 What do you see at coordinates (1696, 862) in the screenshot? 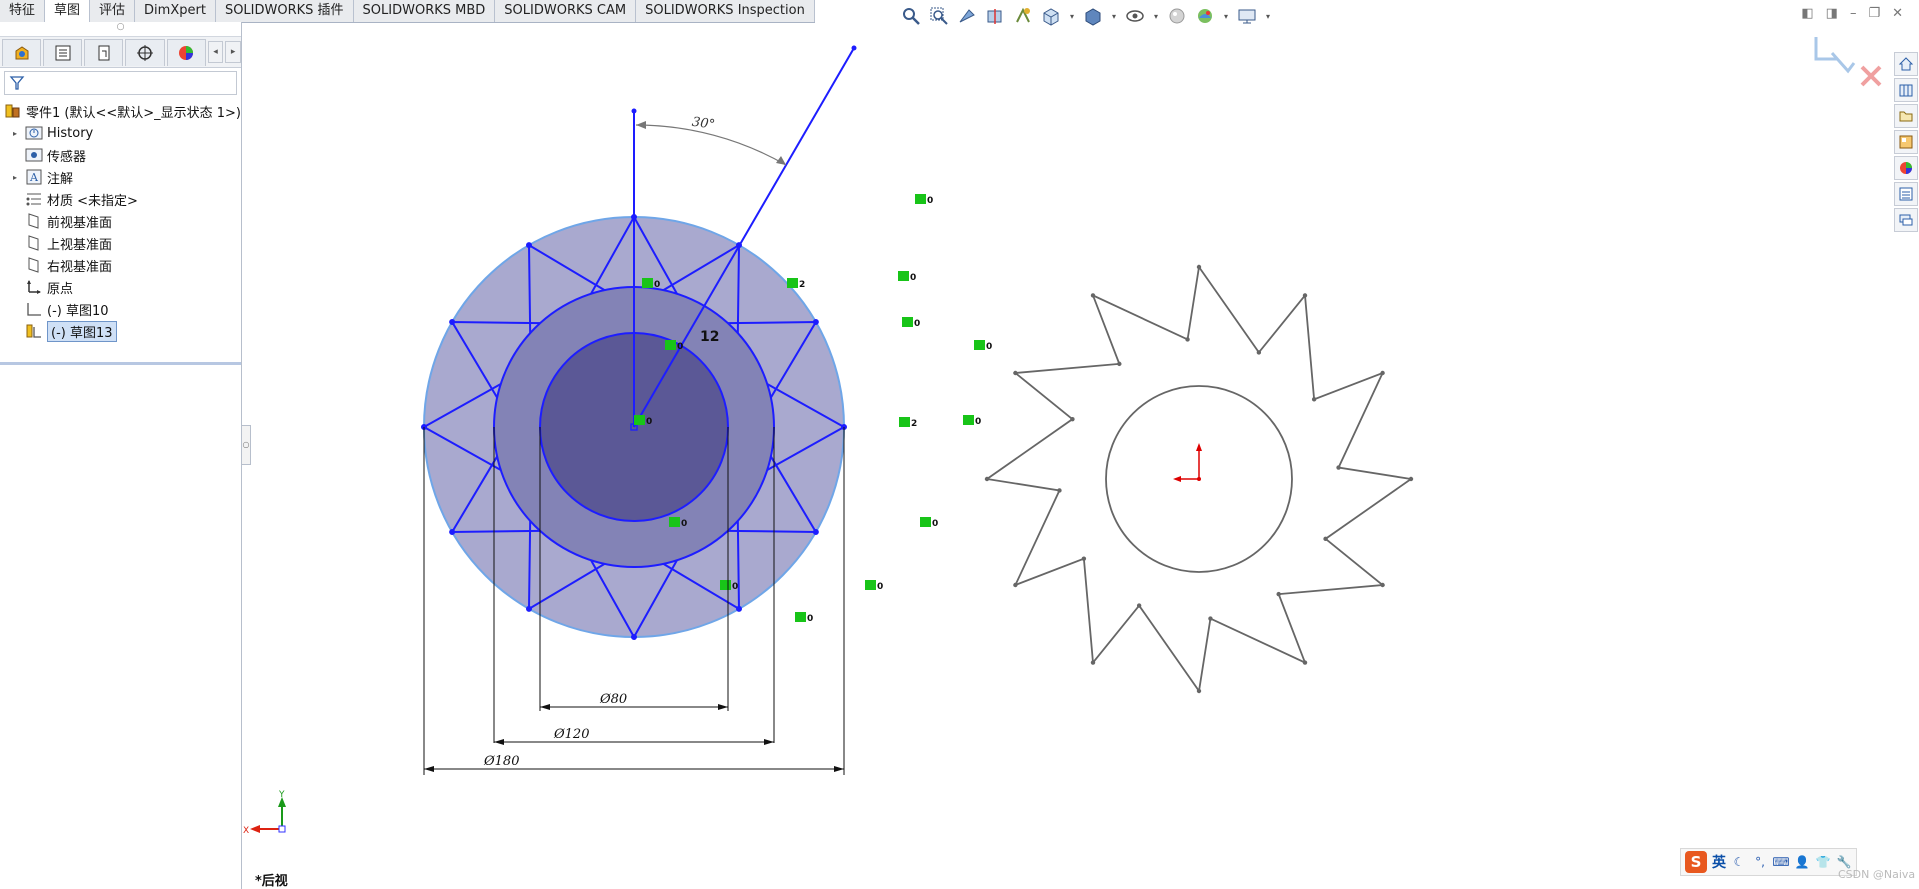
I see `sogou-logo-icon: S` at bounding box center [1696, 862].